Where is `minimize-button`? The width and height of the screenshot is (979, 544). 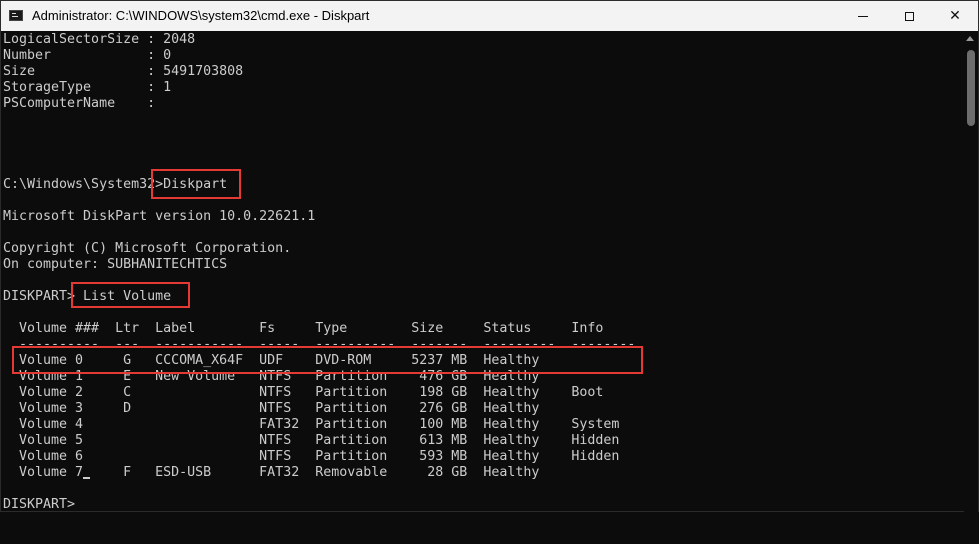 minimize-button is located at coordinates (863, 16).